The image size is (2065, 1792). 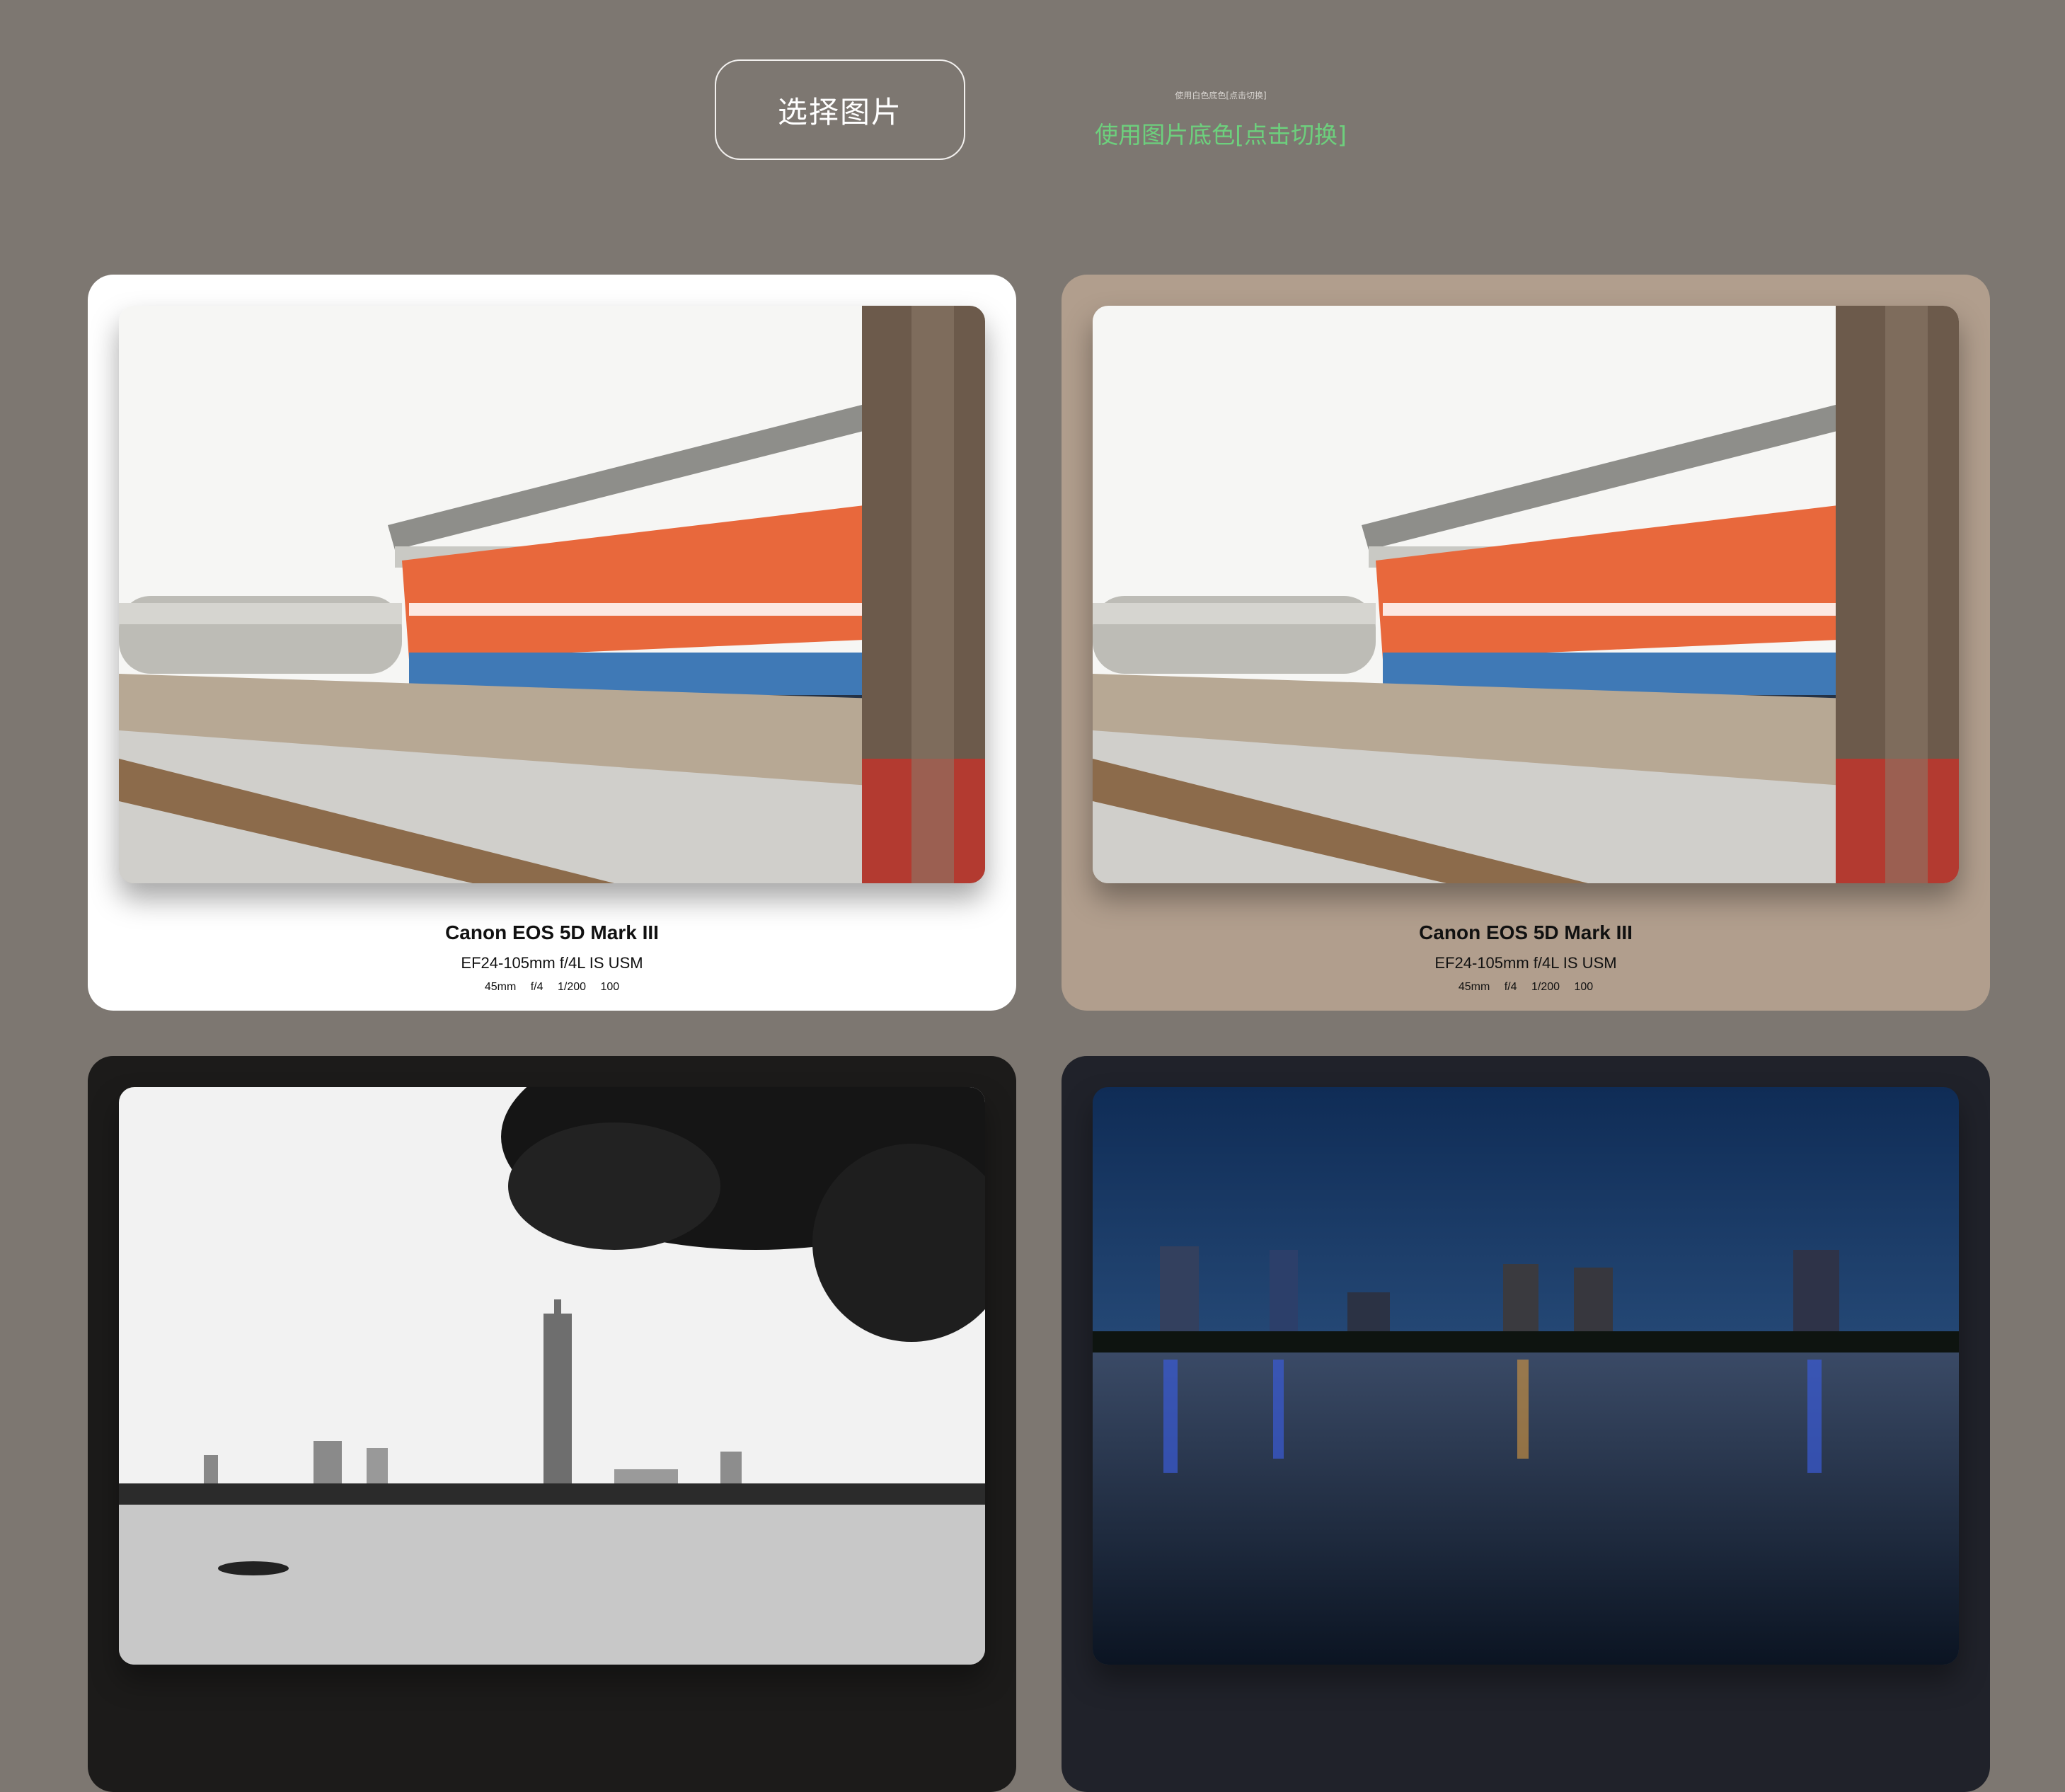 What do you see at coordinates (1526, 1376) in the screenshot?
I see `night-skyline-photo` at bounding box center [1526, 1376].